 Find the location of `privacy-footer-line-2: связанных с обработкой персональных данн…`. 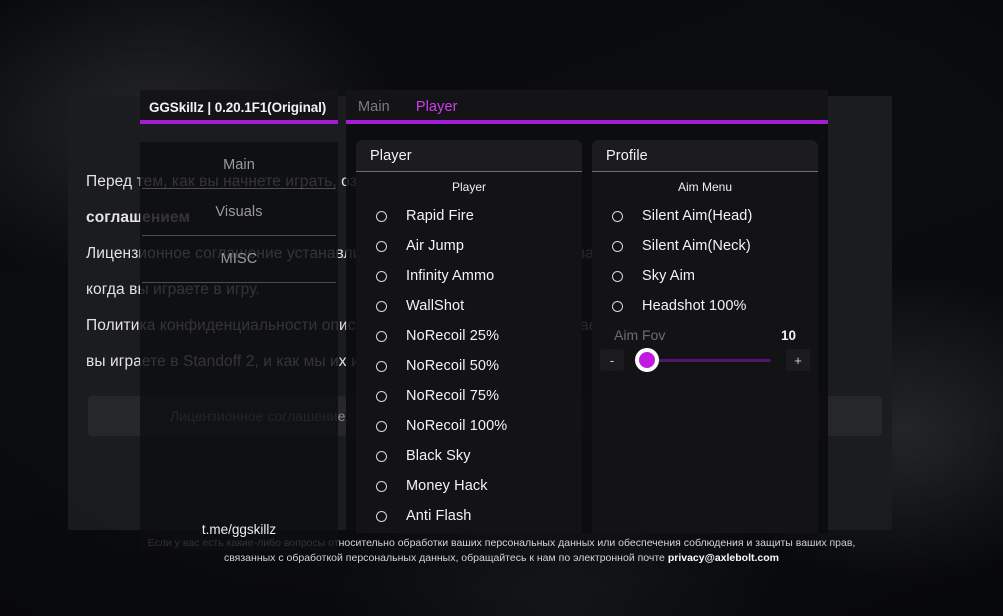

privacy-footer-line-2: связанных с обработкой персональных данн… is located at coordinates (501, 558).